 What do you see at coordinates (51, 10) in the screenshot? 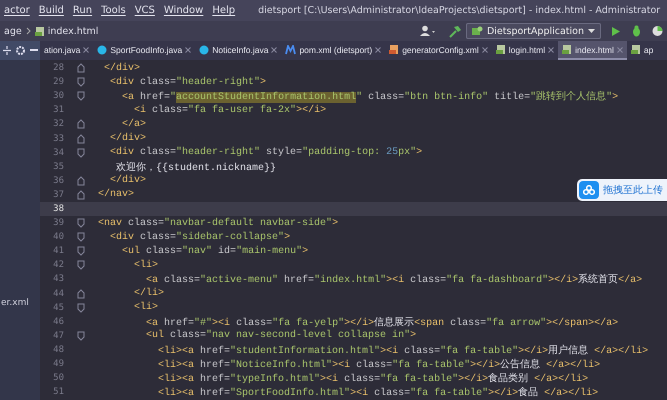
I see `menu-item: Build` at bounding box center [51, 10].